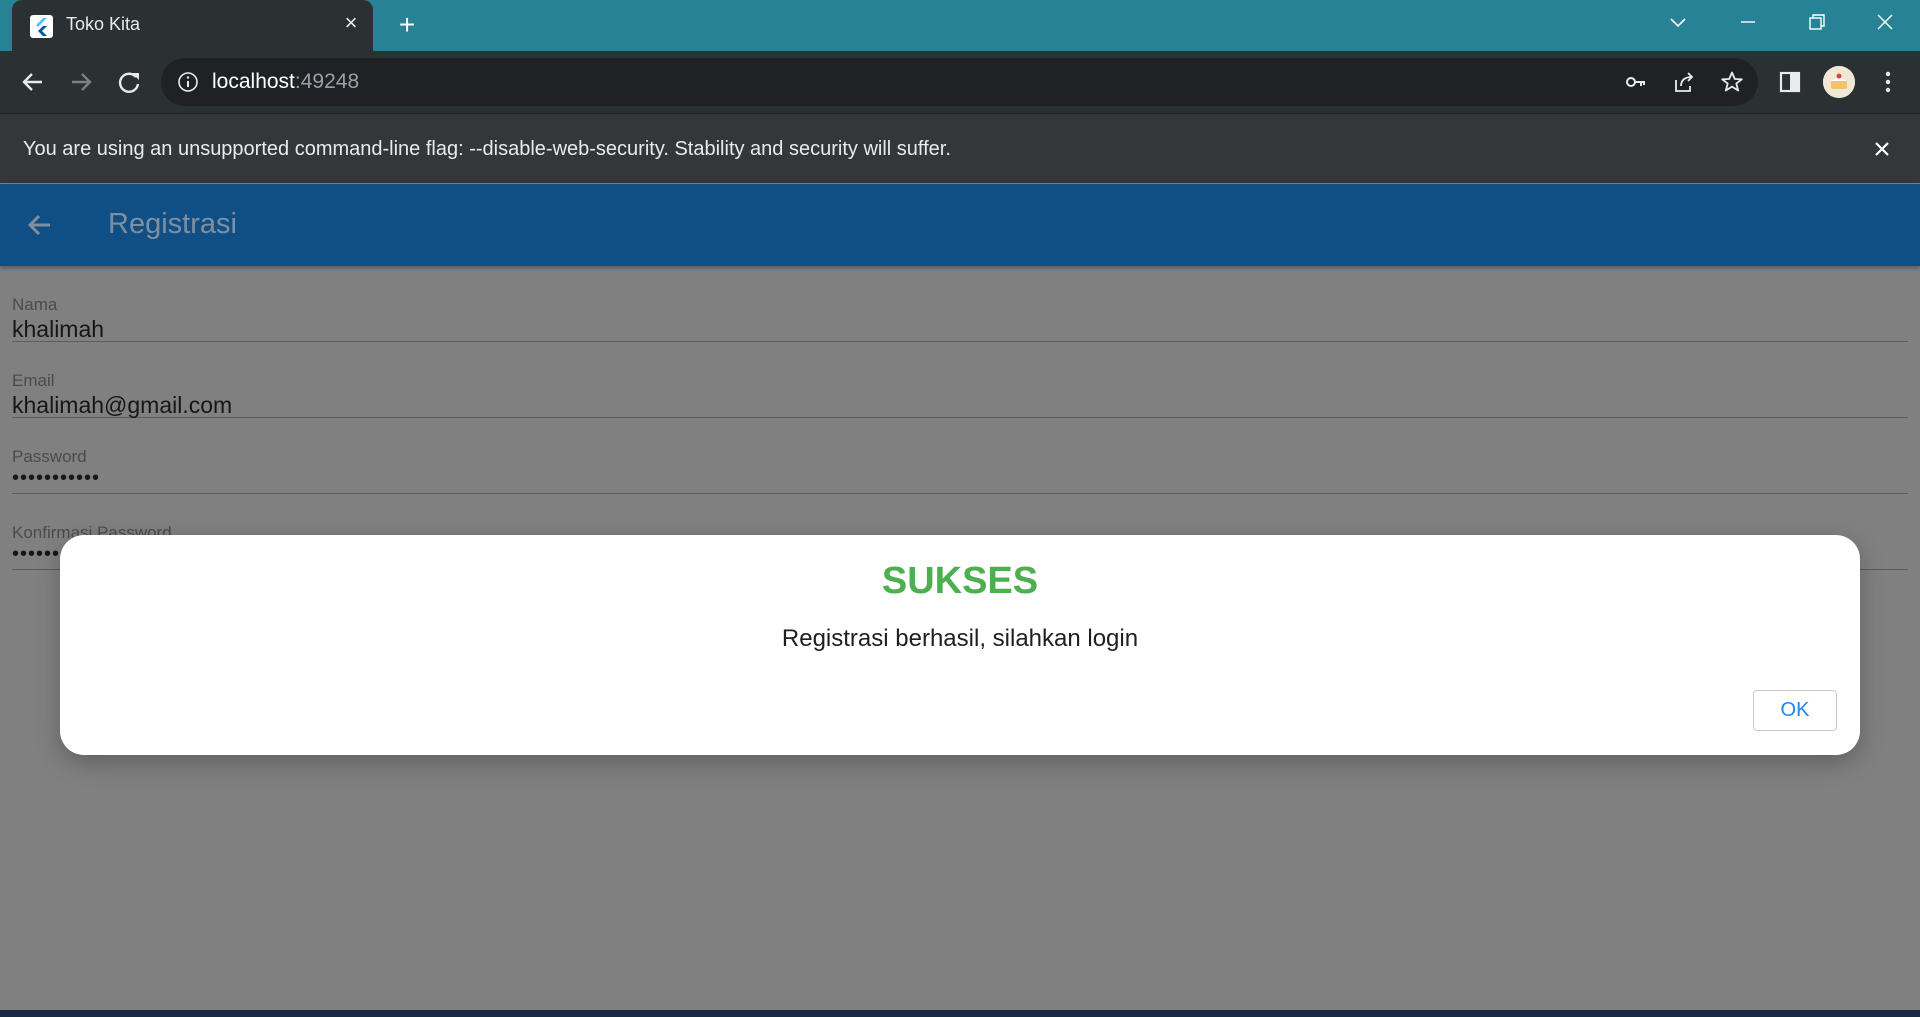 The height and width of the screenshot is (1017, 1920). I want to click on tab-search-chevron-icon, so click(1678, 23).